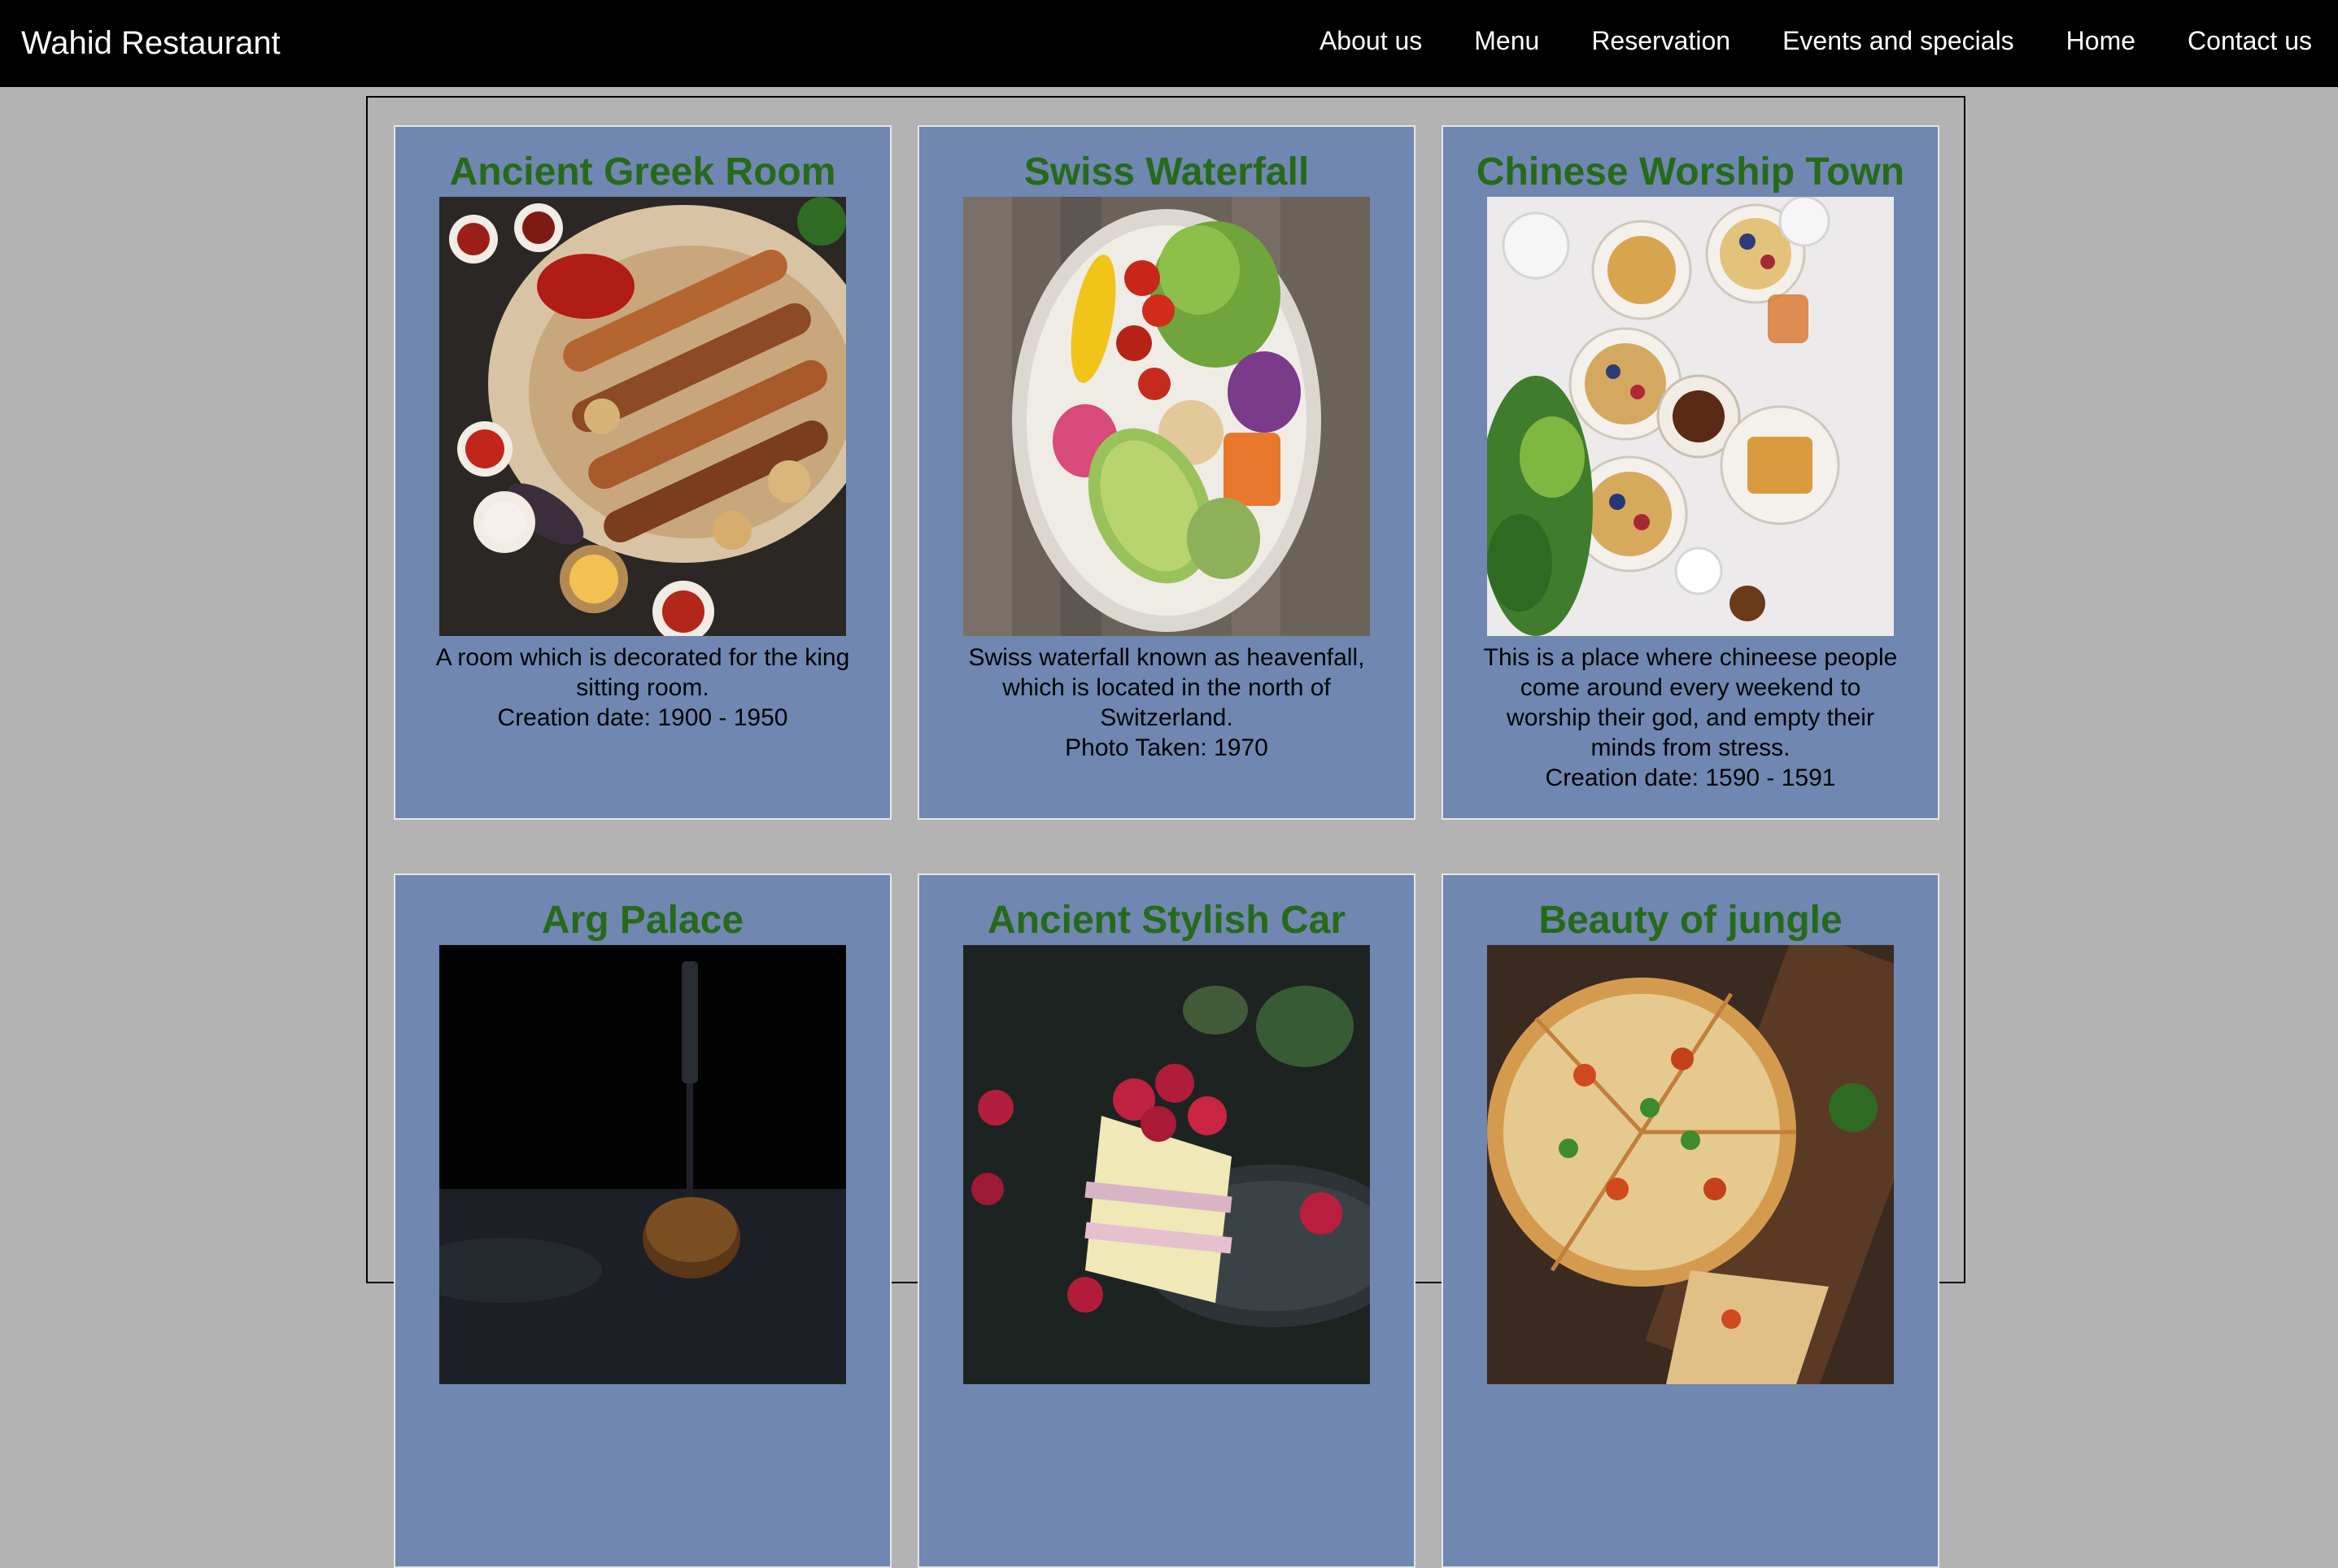  I want to click on brand-logo-link: Wahid Restaurant, so click(151, 43).